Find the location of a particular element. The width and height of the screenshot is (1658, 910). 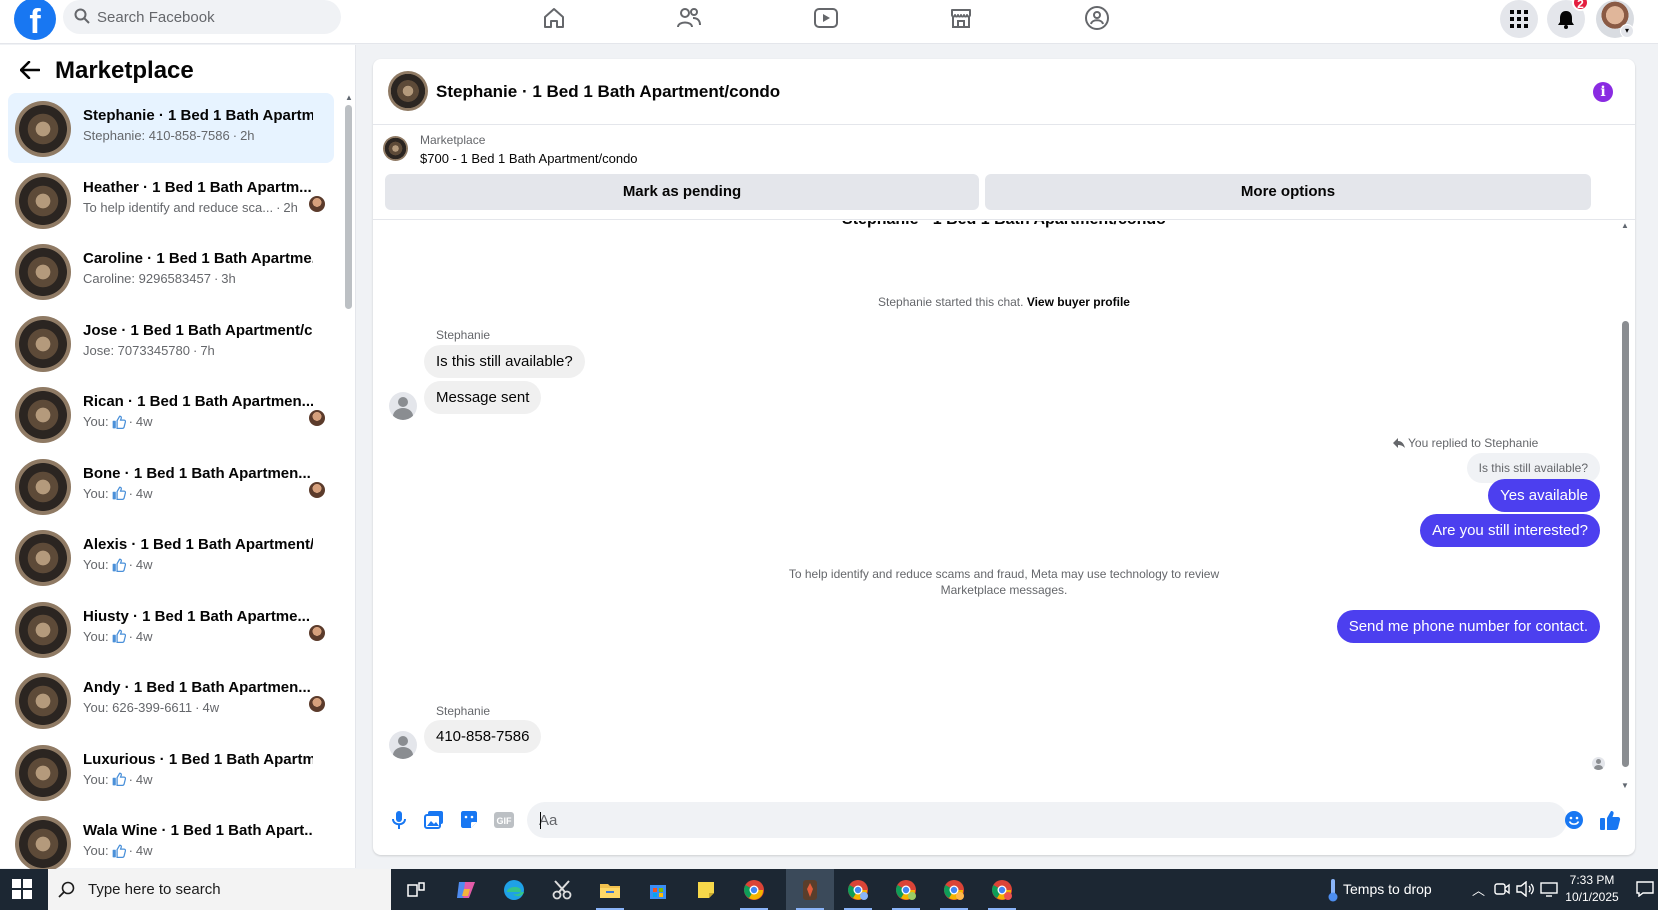

groups-icon is located at coordinates (1097, 18).